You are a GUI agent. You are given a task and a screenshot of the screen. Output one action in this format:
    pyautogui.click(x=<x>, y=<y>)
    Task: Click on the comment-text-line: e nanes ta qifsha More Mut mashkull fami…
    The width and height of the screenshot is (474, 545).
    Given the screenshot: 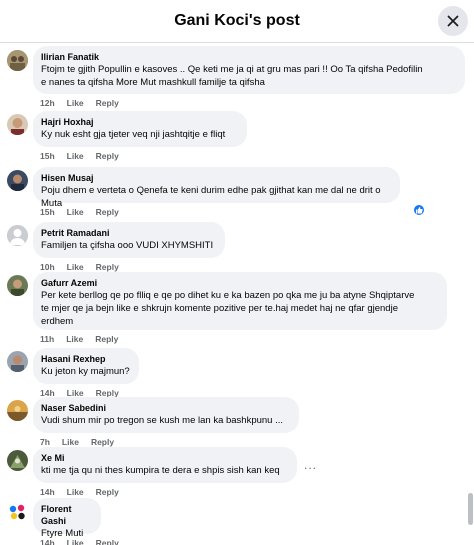 What is the action you would take?
    pyautogui.click(x=153, y=82)
    